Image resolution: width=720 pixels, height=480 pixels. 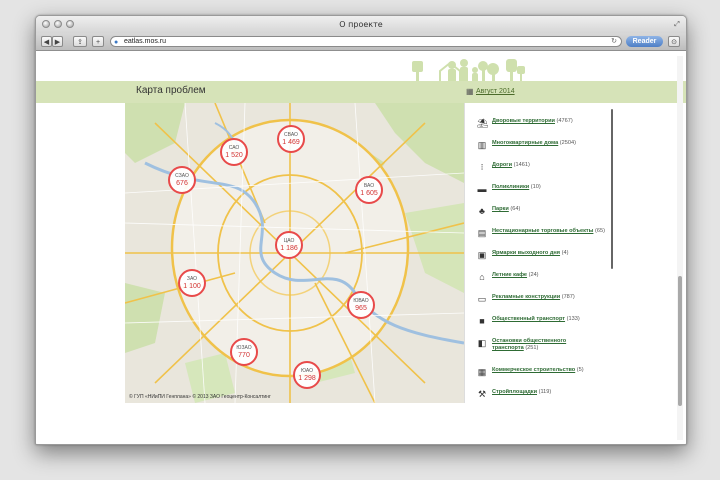 What do you see at coordinates (291, 139) in the screenshot?
I see `district-marker-svao: СВАО 1 469` at bounding box center [291, 139].